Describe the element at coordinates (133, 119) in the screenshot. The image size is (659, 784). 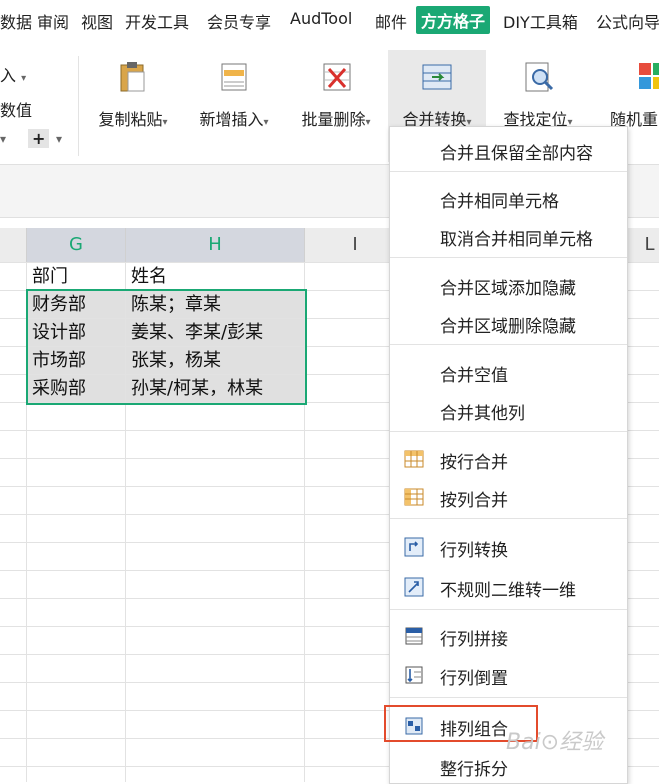
I see `copy-paste-label: 复制粘贴▾` at that location.